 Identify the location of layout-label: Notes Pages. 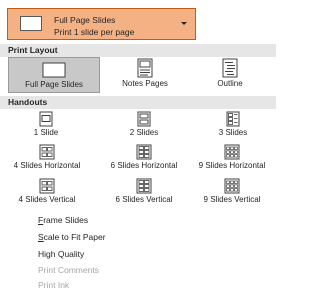
(145, 83).